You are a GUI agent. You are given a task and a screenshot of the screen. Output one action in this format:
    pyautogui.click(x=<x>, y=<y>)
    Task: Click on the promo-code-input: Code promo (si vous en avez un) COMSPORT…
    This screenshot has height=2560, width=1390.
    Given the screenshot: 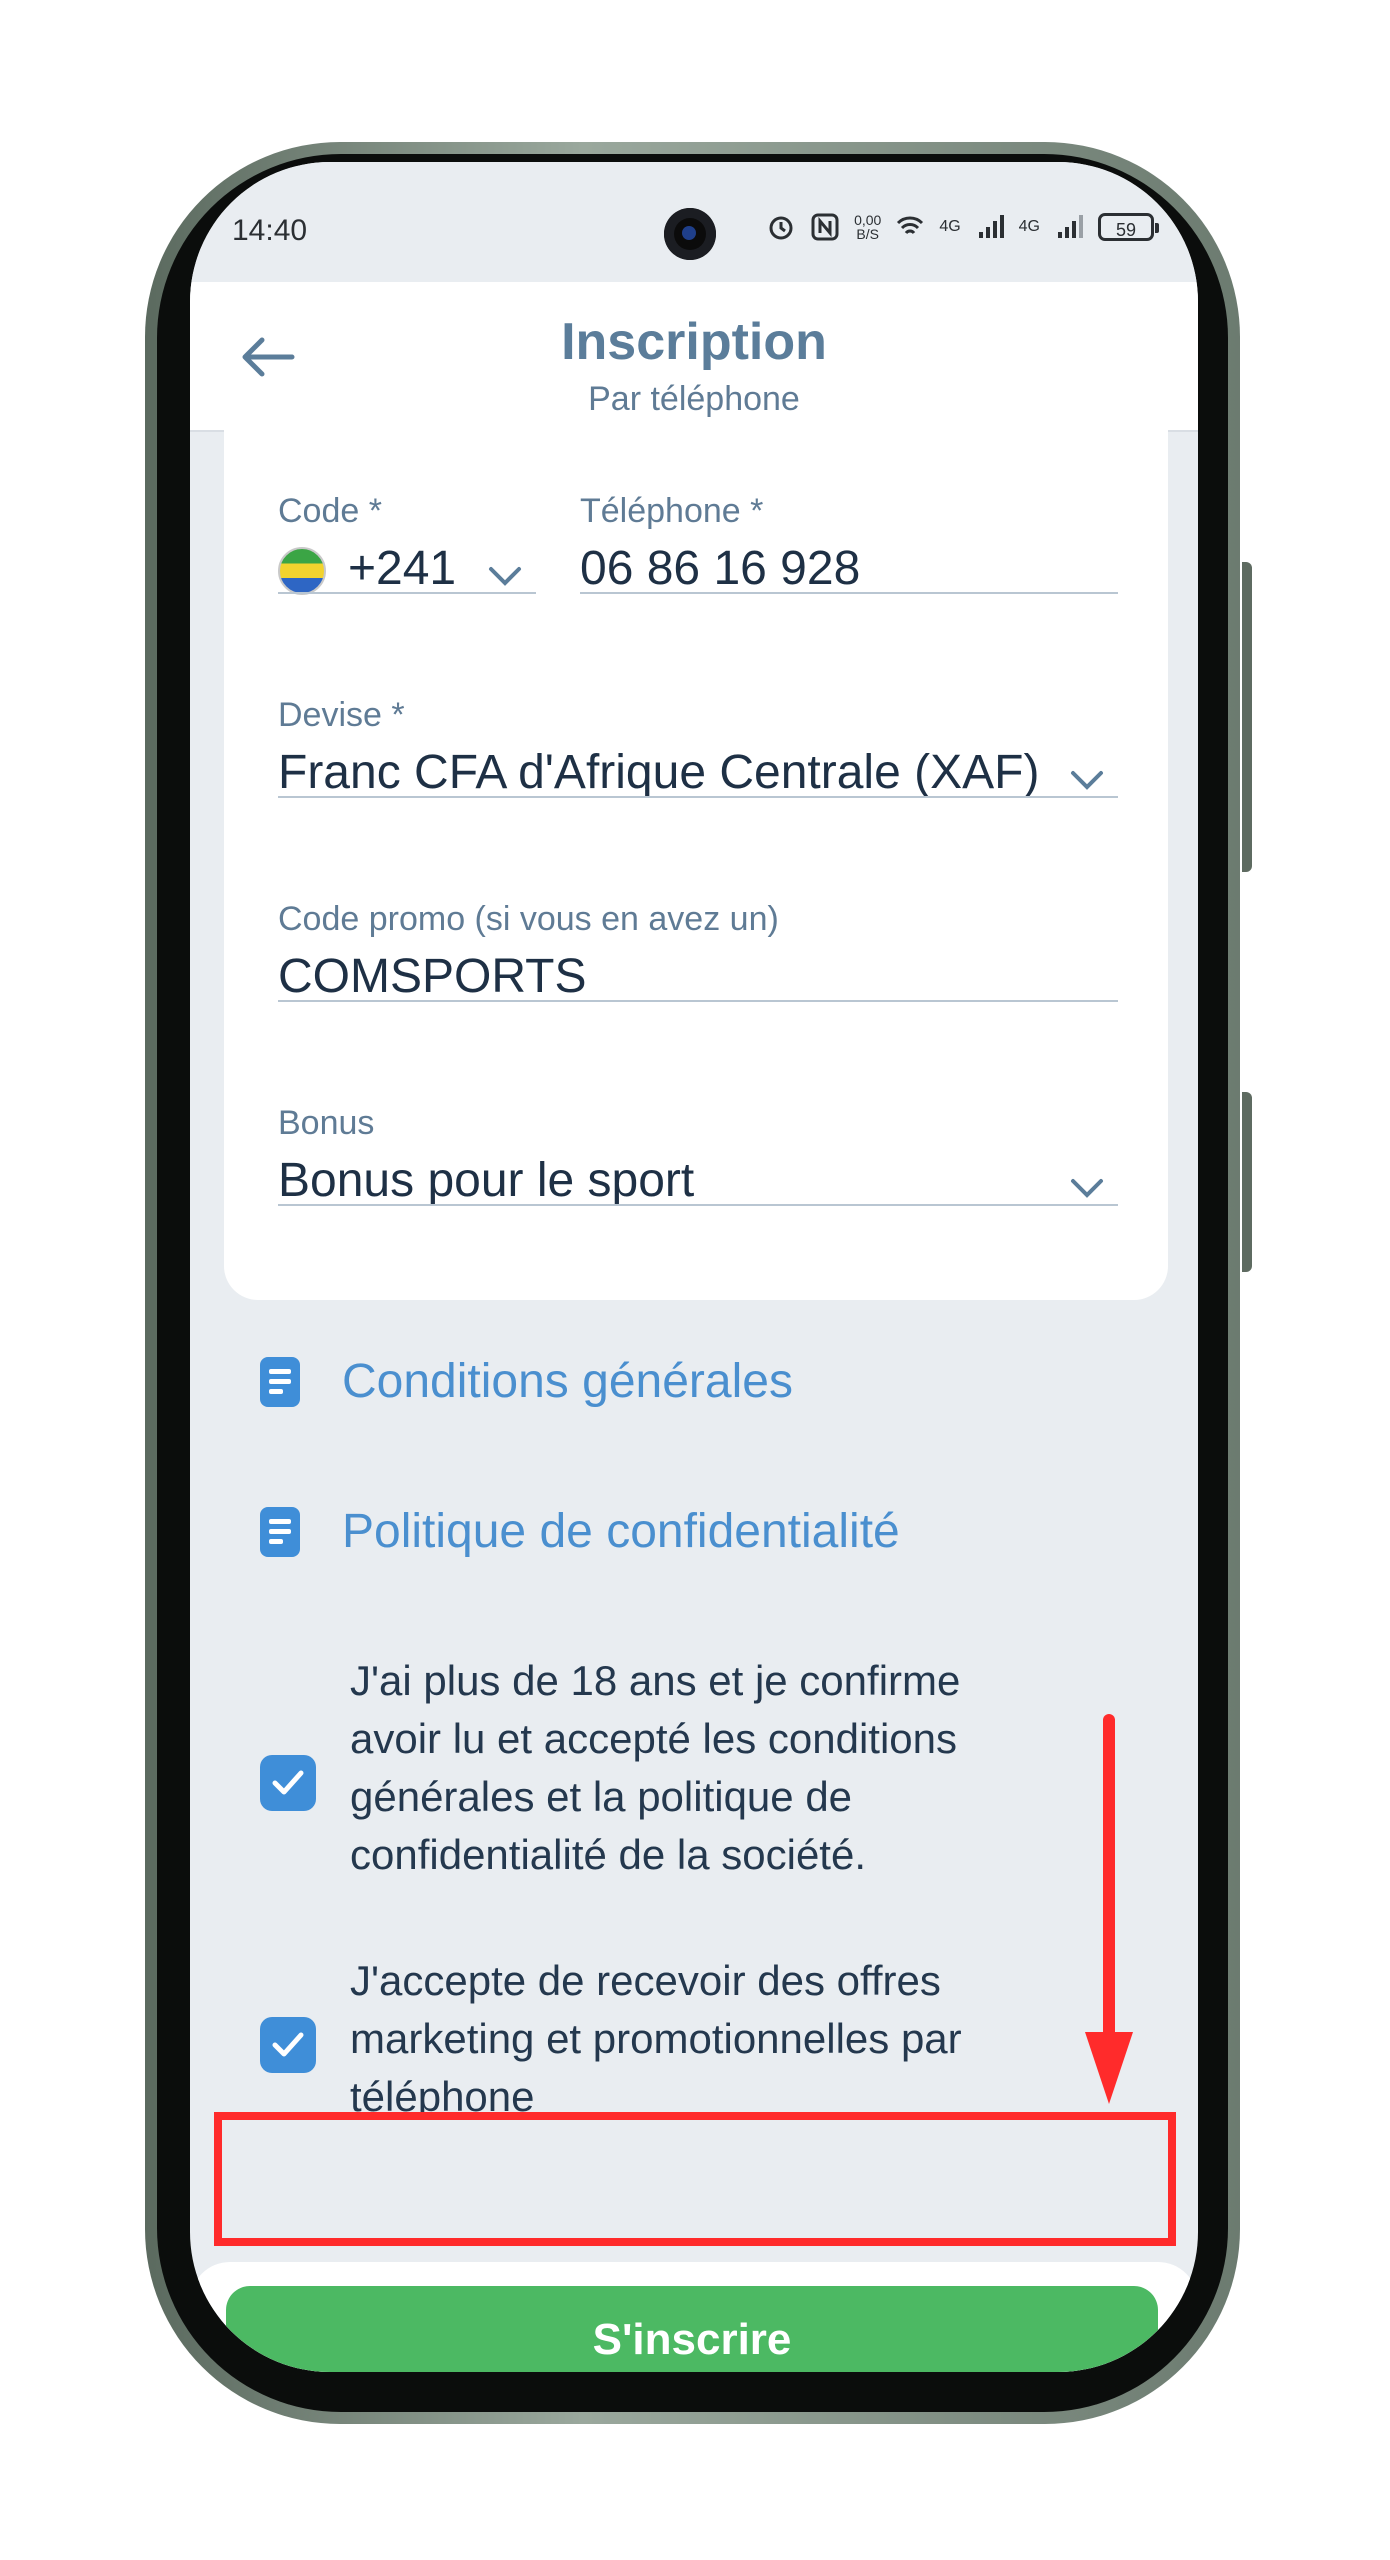 What is the action you would take?
    pyautogui.click(x=698, y=952)
    